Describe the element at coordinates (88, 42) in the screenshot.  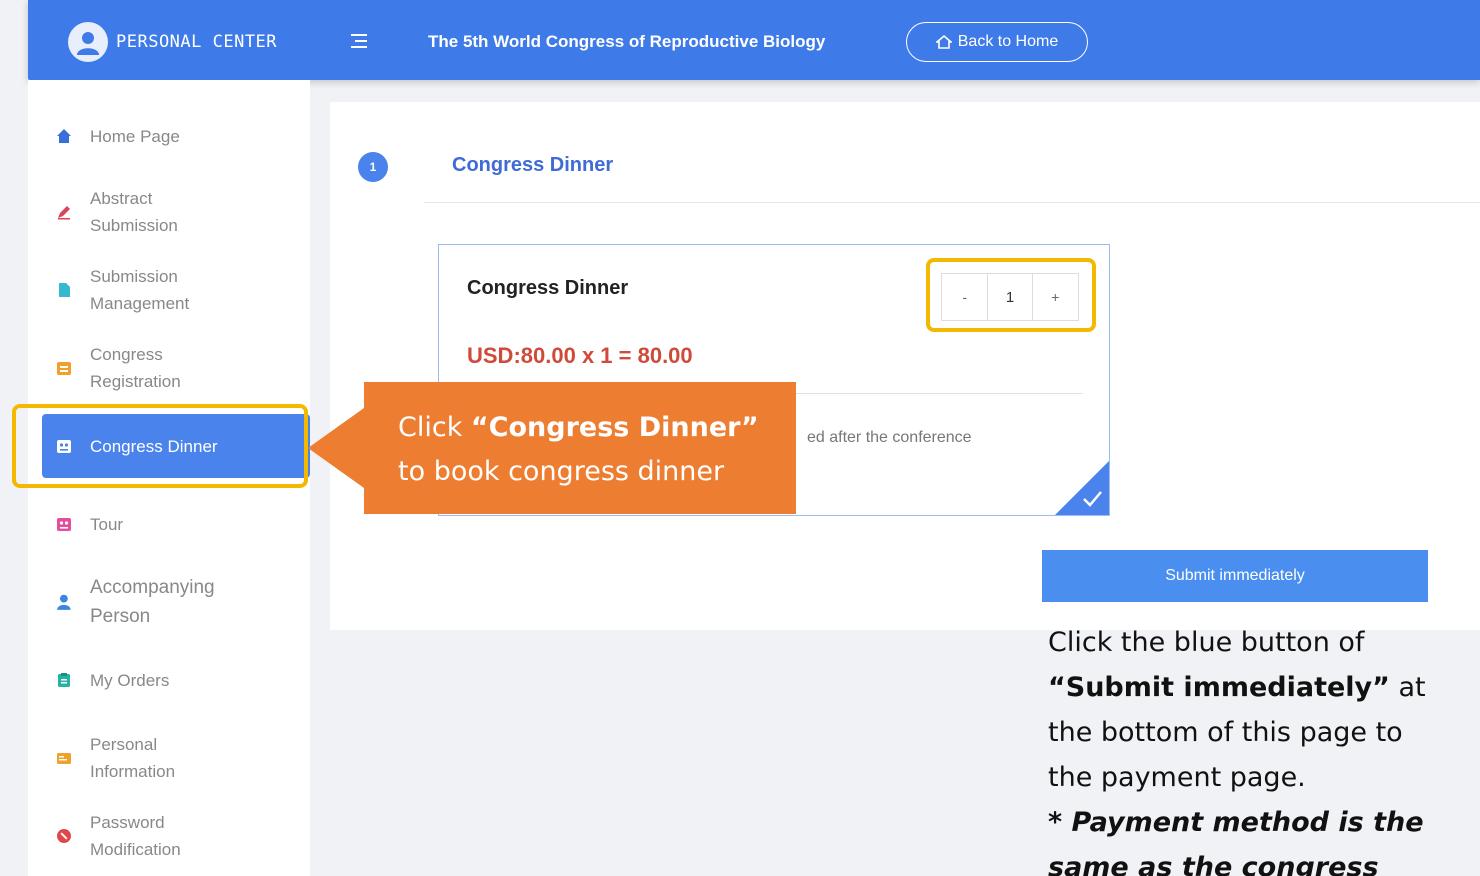
I see `user-avatar-icon` at that location.